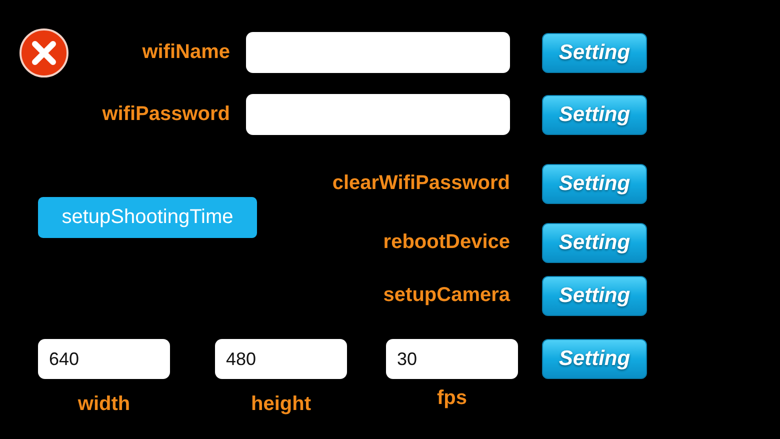 This screenshot has width=780, height=439. Describe the element at coordinates (420, 183) in the screenshot. I see `action-label: clearWifiPassword` at that location.